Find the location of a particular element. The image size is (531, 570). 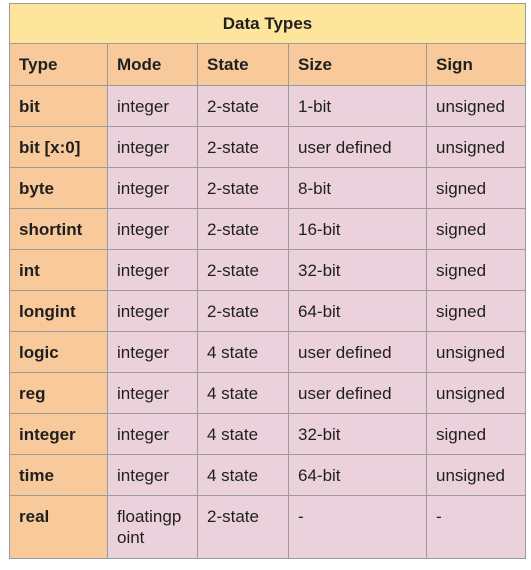

table-row: longint integer 2-state 64-bit signed is located at coordinates (268, 311).